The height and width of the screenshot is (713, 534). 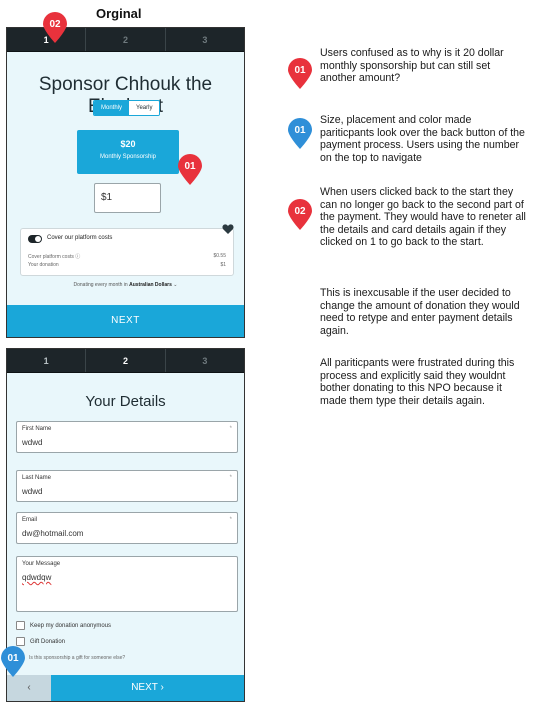 What do you see at coordinates (127, 198) in the screenshot?
I see `custom-amount-input: $1` at bounding box center [127, 198].